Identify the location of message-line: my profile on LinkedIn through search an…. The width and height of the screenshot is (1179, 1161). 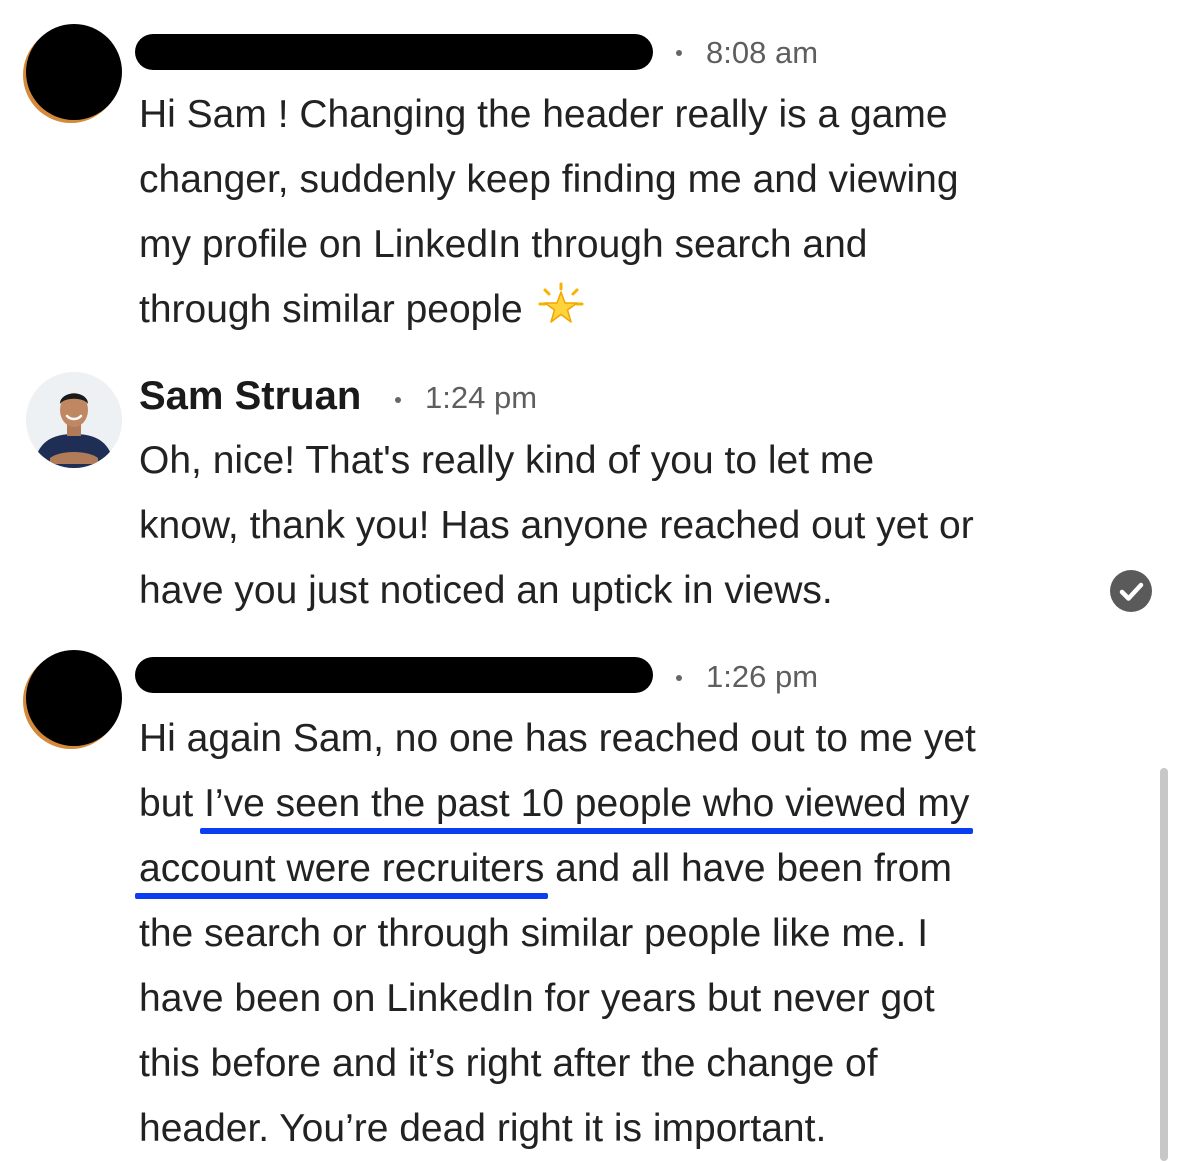
(503, 244).